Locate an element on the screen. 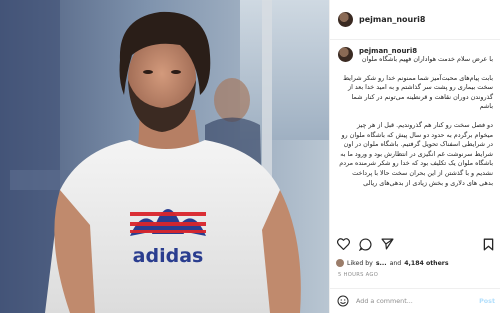  bookmark-icon is located at coordinates (488, 244).